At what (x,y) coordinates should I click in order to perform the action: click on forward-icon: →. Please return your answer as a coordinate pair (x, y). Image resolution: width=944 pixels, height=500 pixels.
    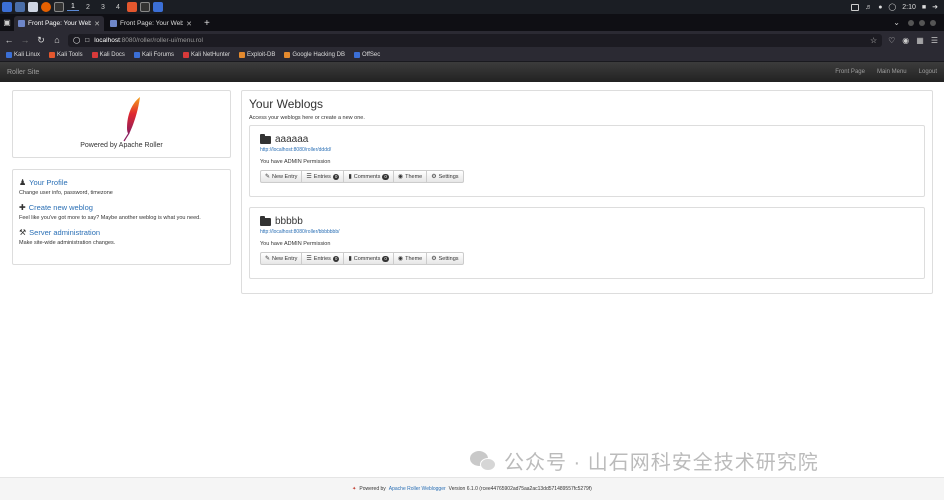
    Looking at the image, I should click on (25, 40).